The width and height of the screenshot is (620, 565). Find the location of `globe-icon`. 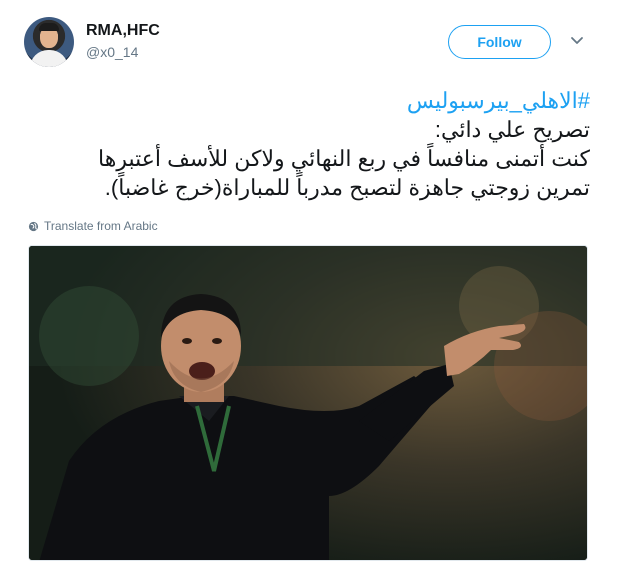

globe-icon is located at coordinates (33, 226).